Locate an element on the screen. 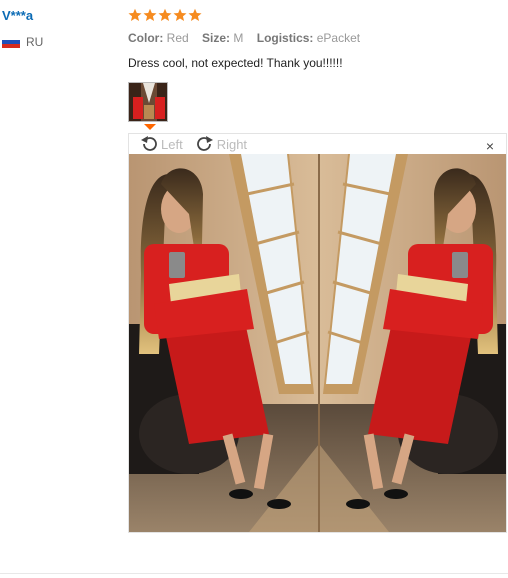  color-label: Color: is located at coordinates (146, 38).